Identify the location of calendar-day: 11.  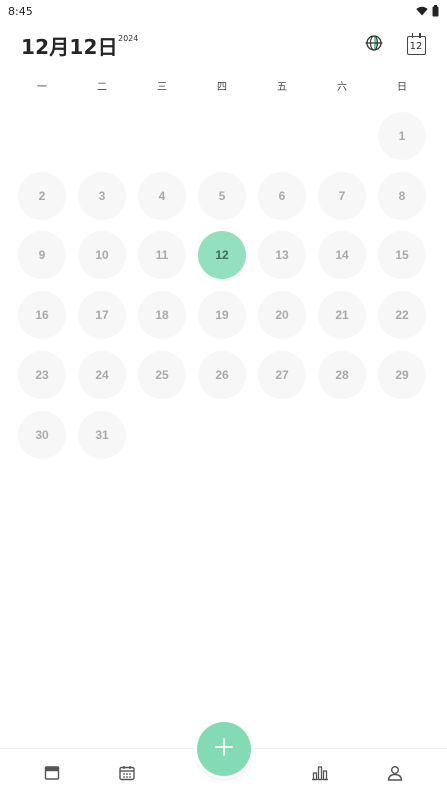
(162, 255).